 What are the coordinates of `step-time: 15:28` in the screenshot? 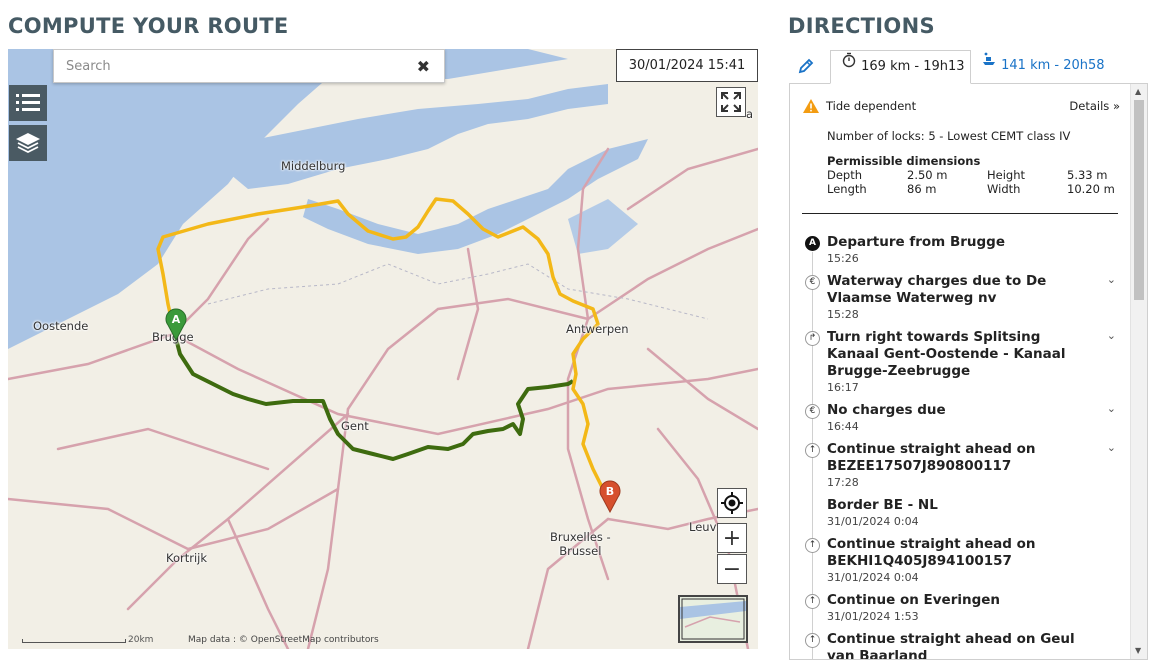 It's located at (843, 314).